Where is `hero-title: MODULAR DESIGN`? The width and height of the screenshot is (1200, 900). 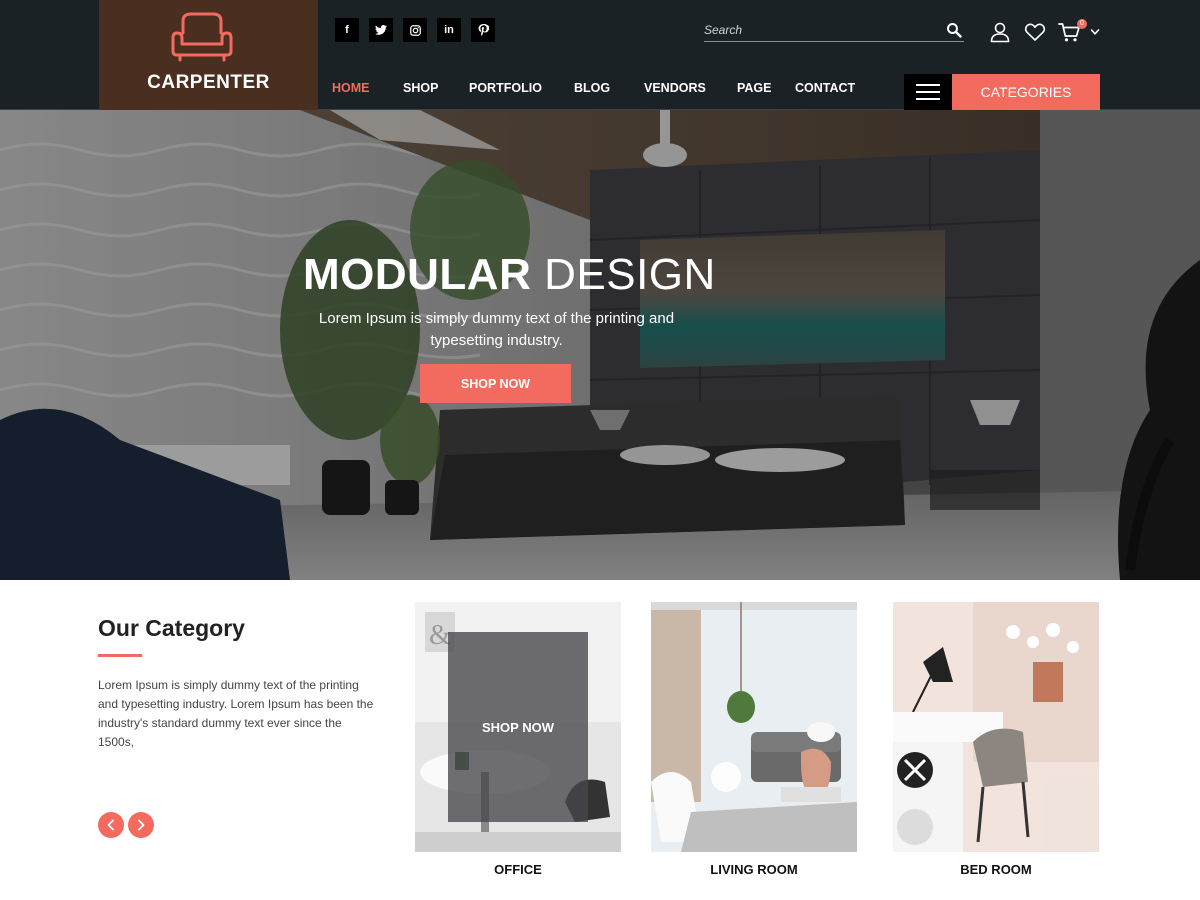
hero-title: MODULAR DESIGN is located at coordinates (509, 275).